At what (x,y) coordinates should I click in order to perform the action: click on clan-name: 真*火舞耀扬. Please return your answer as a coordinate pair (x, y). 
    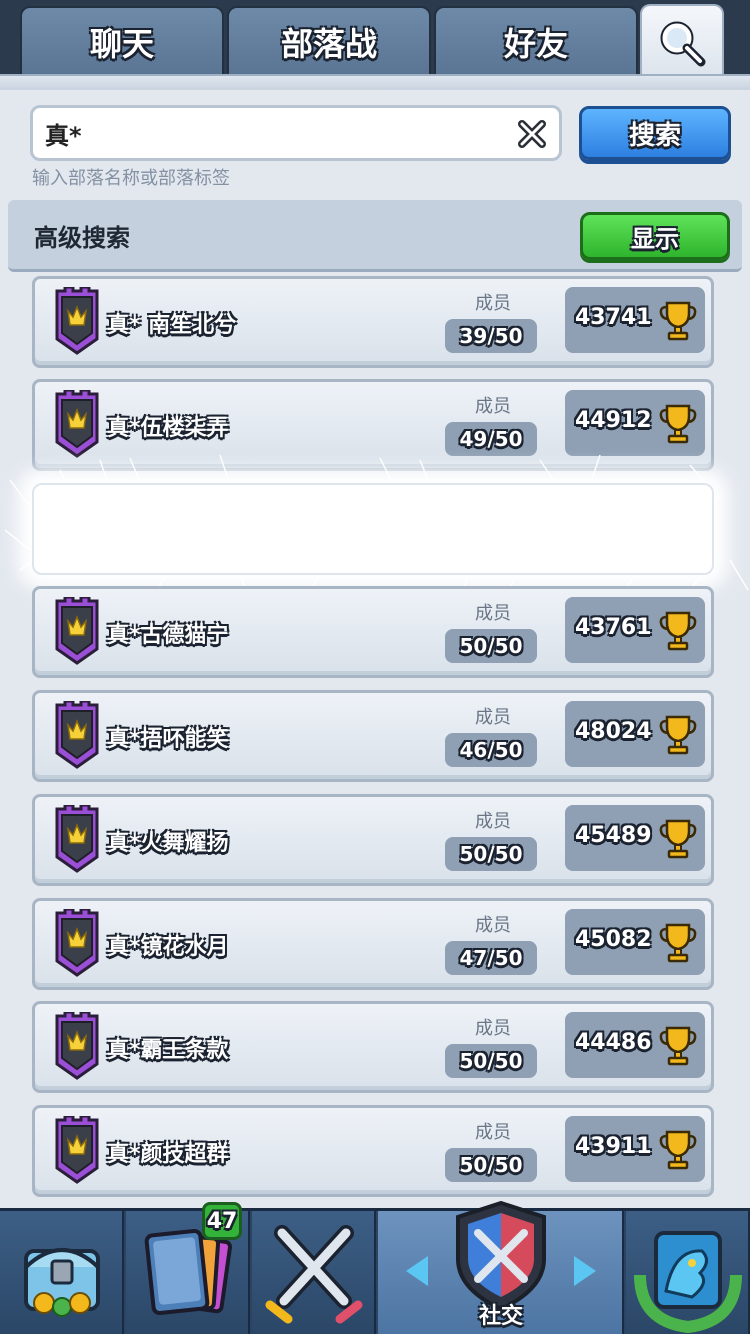
    Looking at the image, I should click on (168, 843).